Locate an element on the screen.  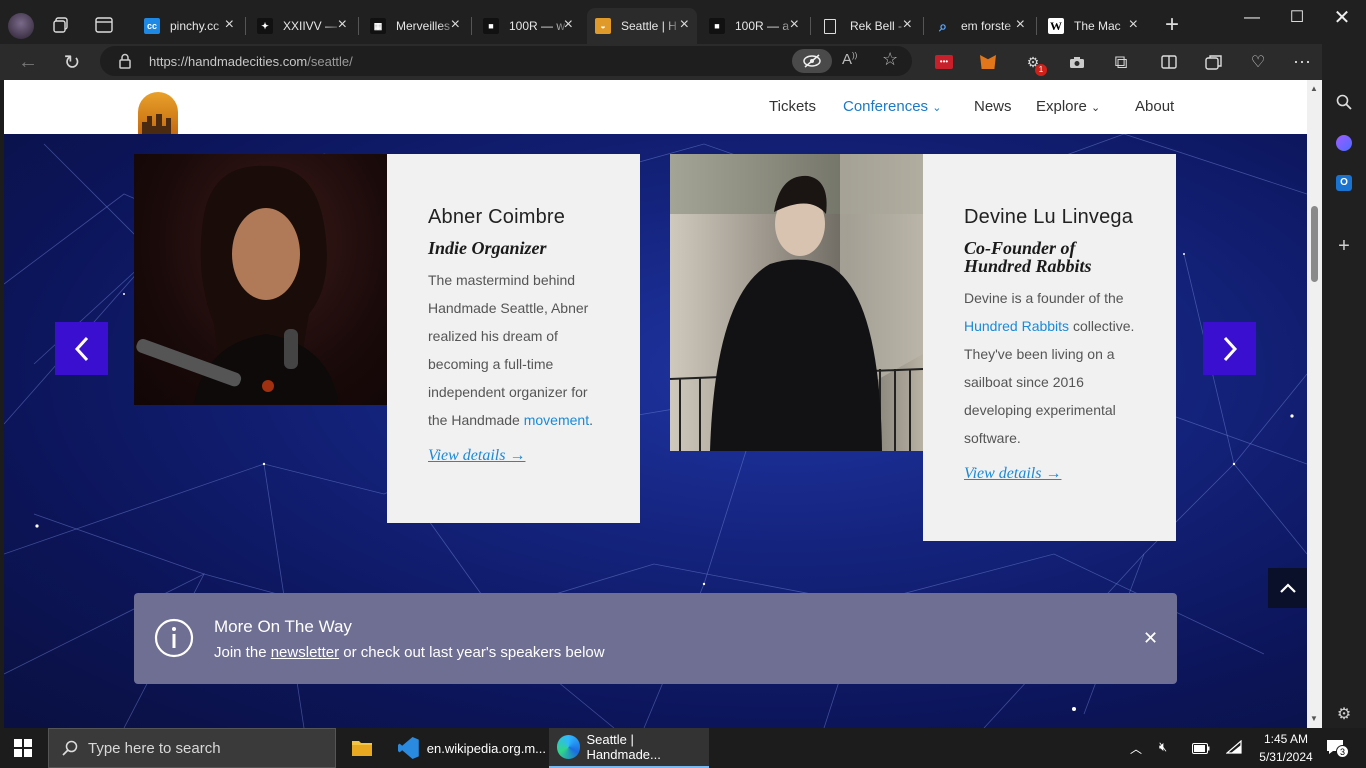
tab-seattle-active: ◒ Seattle | H × is located at coordinates (642, 26).